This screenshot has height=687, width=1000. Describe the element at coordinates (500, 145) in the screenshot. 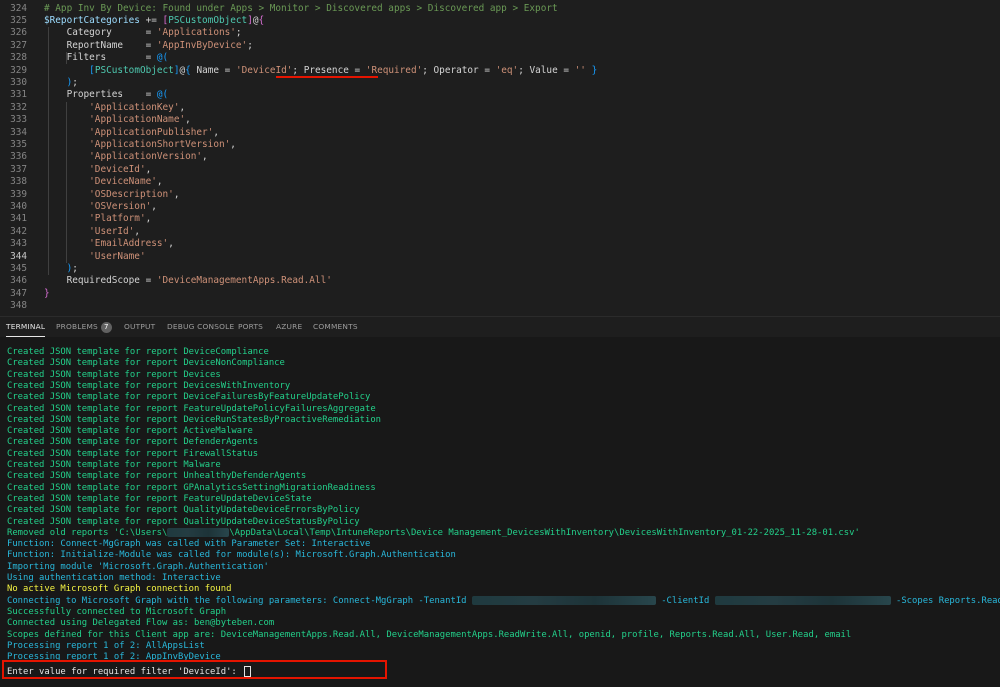

I see `code-line: 335 'ApplicationShortVersion',` at that location.